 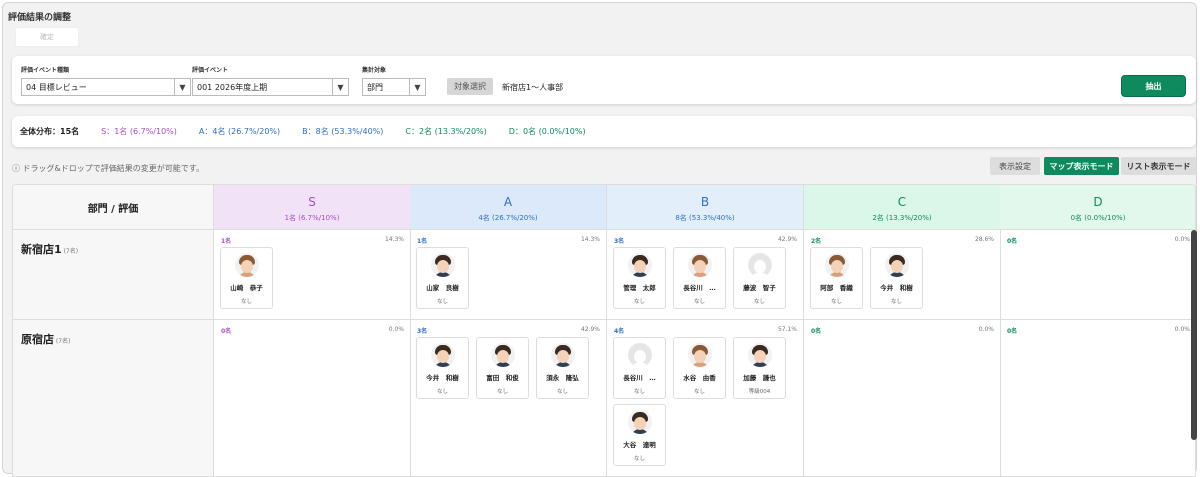 What do you see at coordinates (108, 168) in the screenshot?
I see `drag-drop-hint: ⓘ ドラッグ&ドロップで評価結果の変更が可能です。` at bounding box center [108, 168].